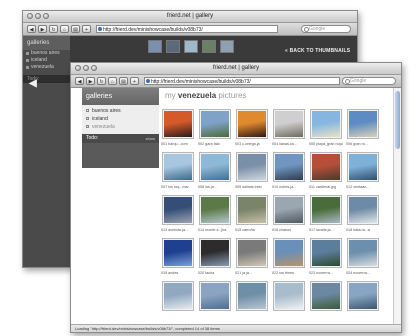 Image resolution: width=420 pixels, height=336 pixels. I want to click on thumbnail-item: 016 chanos, so click(289, 215).